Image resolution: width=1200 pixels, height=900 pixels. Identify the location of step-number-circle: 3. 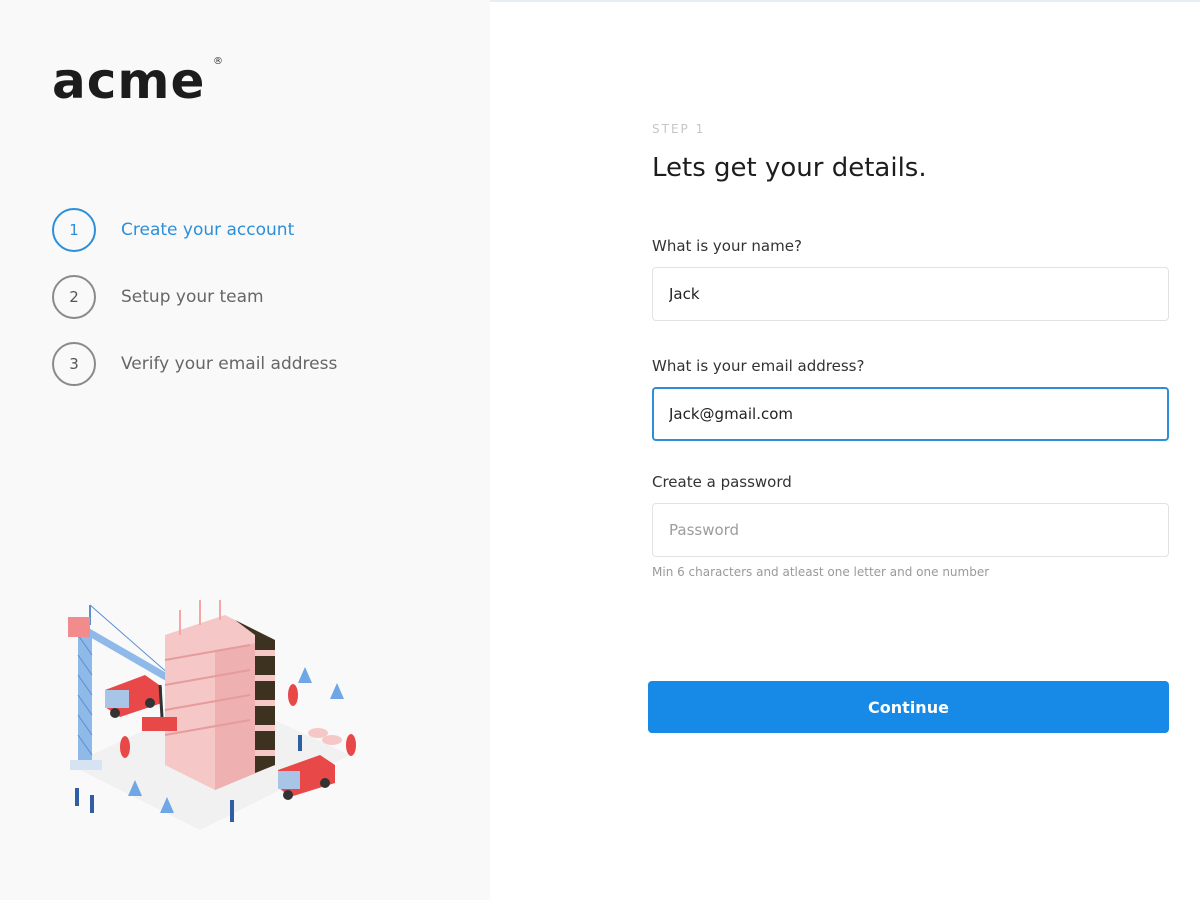
(74, 364).